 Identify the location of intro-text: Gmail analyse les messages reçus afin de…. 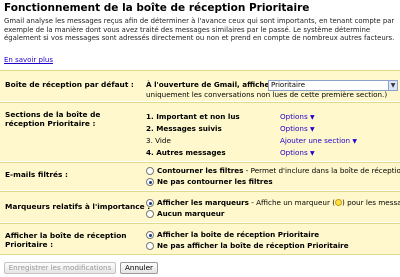
(199, 29).